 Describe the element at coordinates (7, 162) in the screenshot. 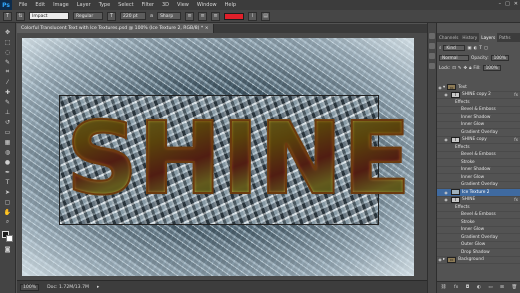

I see `dodge-tool-icon: ●` at that location.